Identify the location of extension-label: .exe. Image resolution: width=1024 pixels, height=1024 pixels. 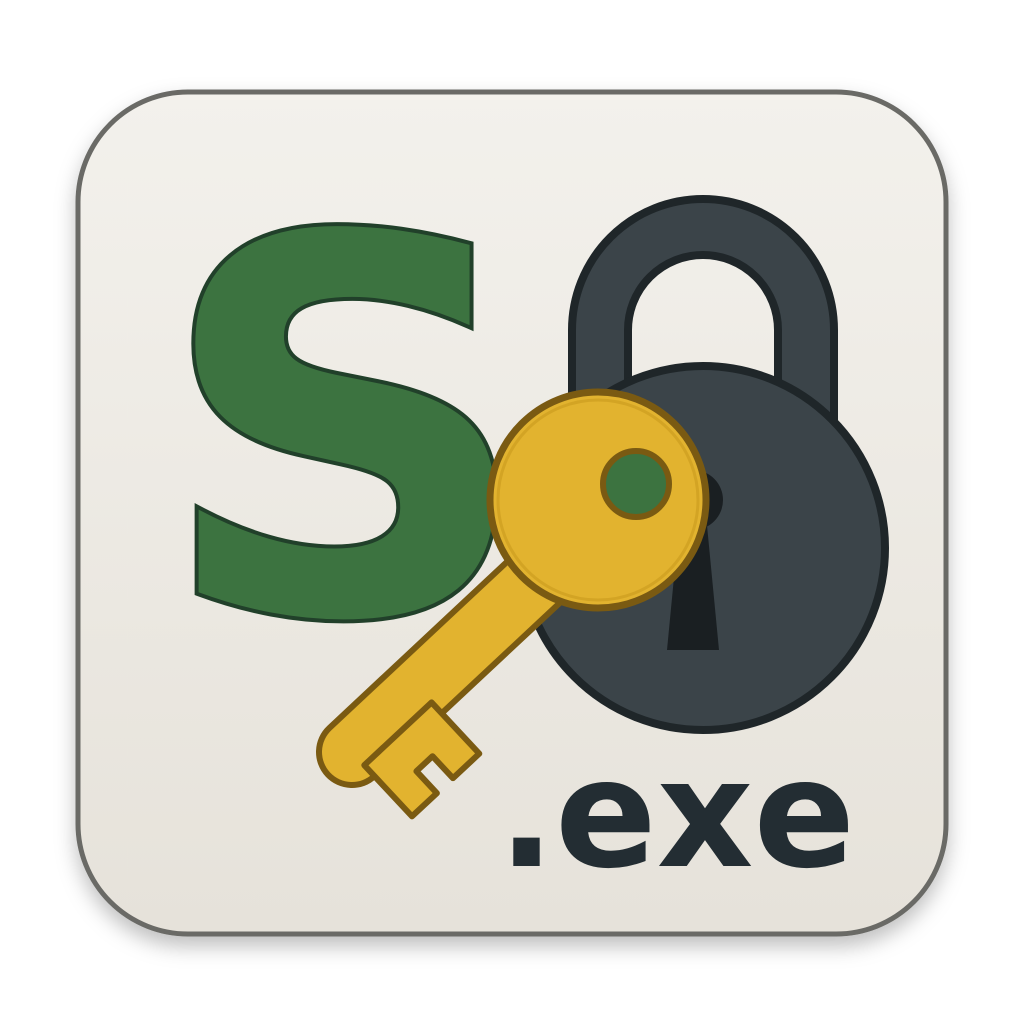
(676, 815).